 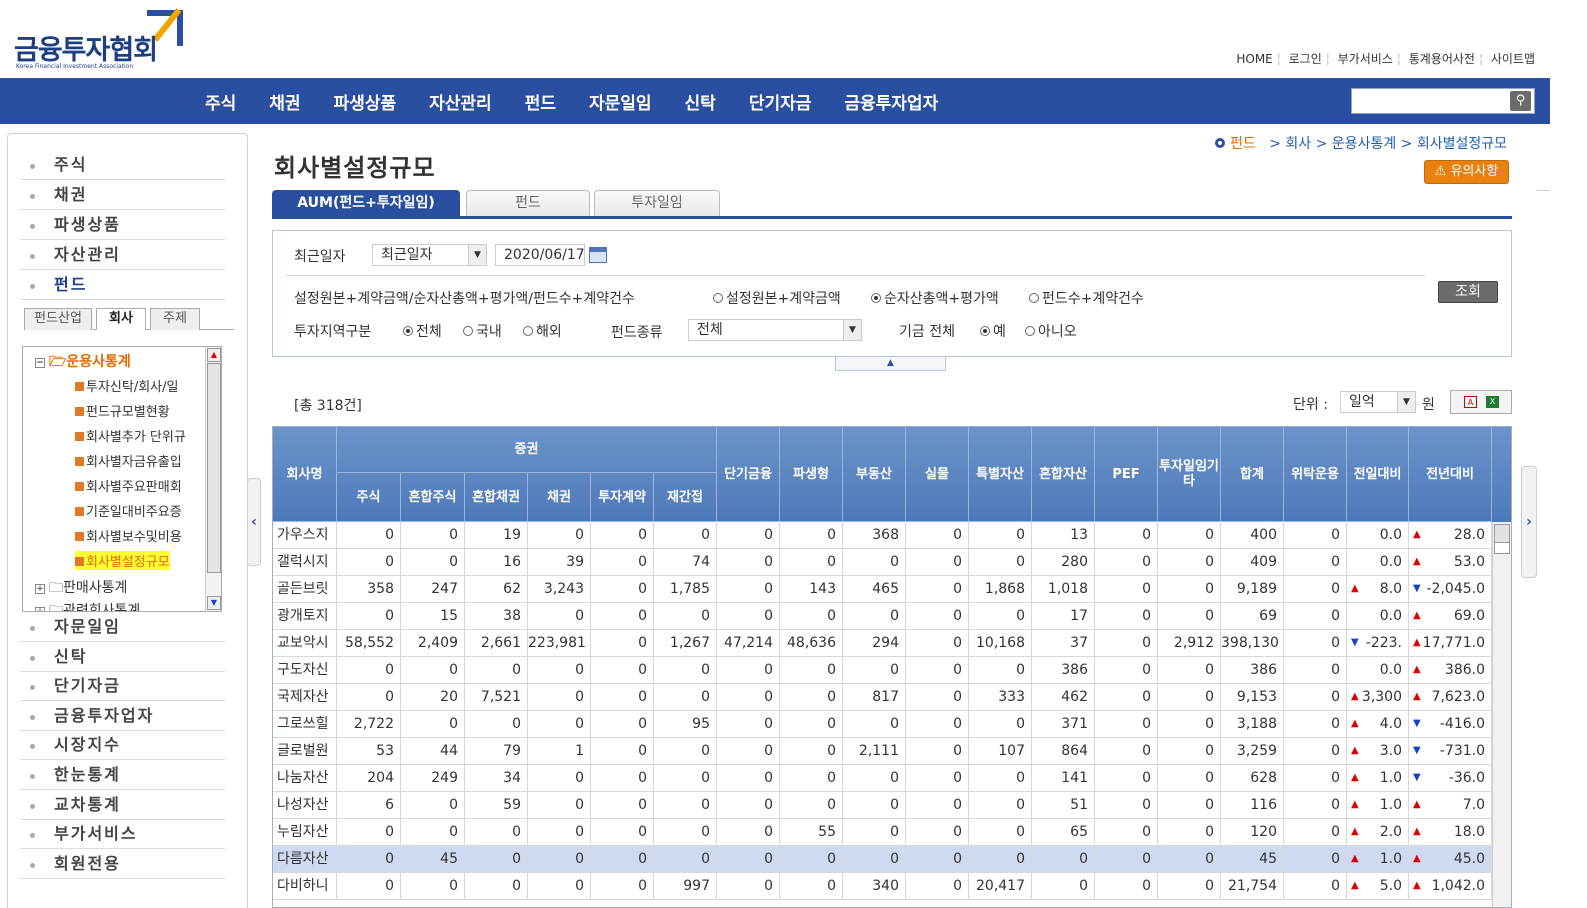 What do you see at coordinates (935, 298) in the screenshot?
I see `radio-metric-net-assets: 순자산총액+평가액` at bounding box center [935, 298].